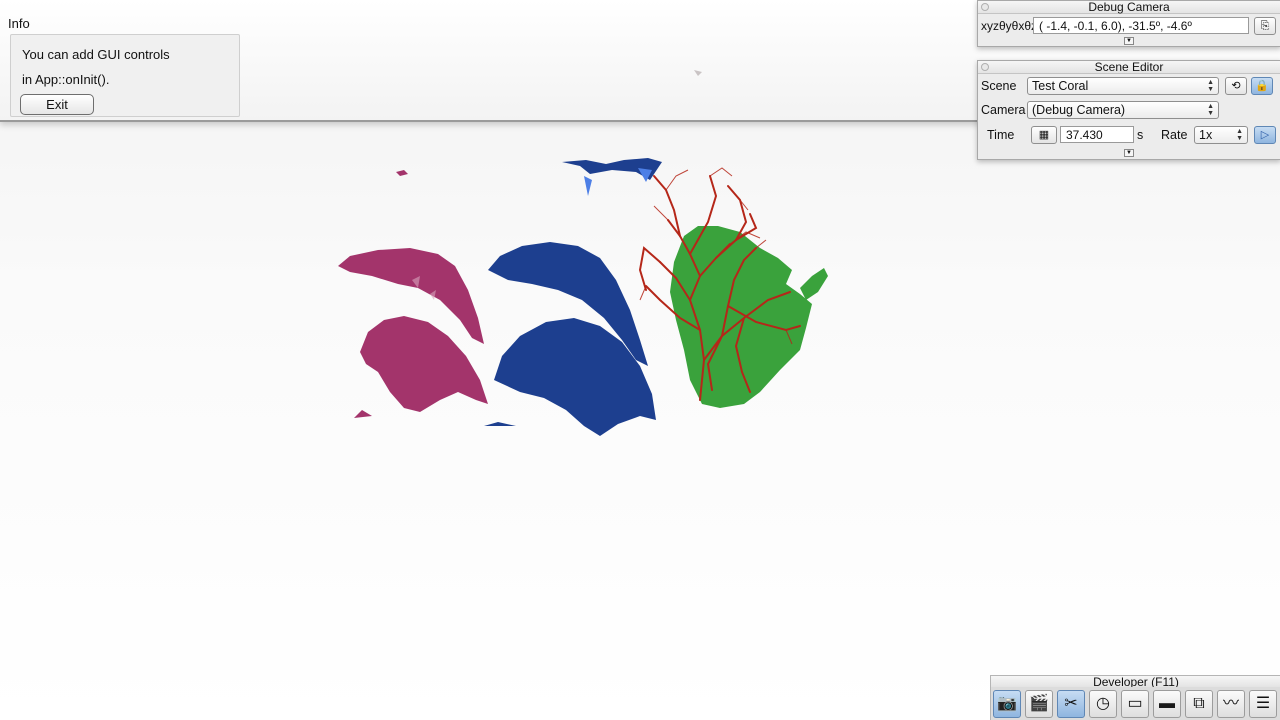 The image size is (1280, 720). I want to click on scene-label: Scene, so click(999, 86).